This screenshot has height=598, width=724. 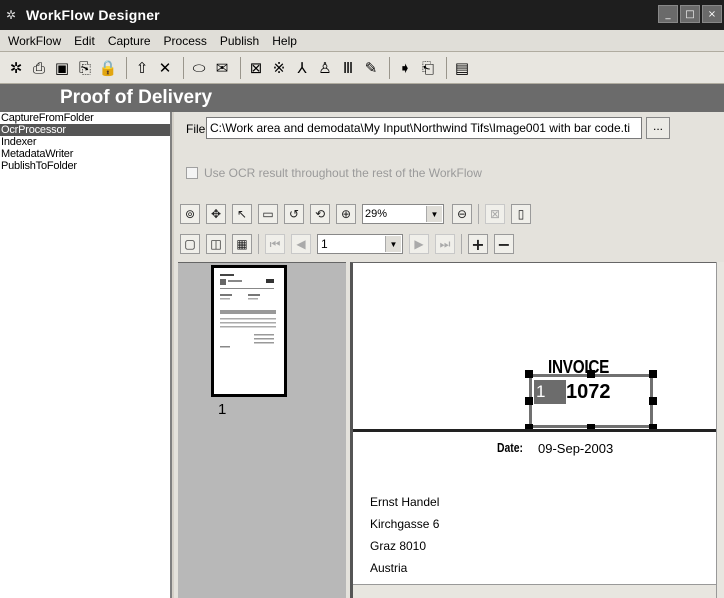 What do you see at coordinates (576, 448) in the screenshot?
I see `date-value: 09-Sep-2003` at bounding box center [576, 448].